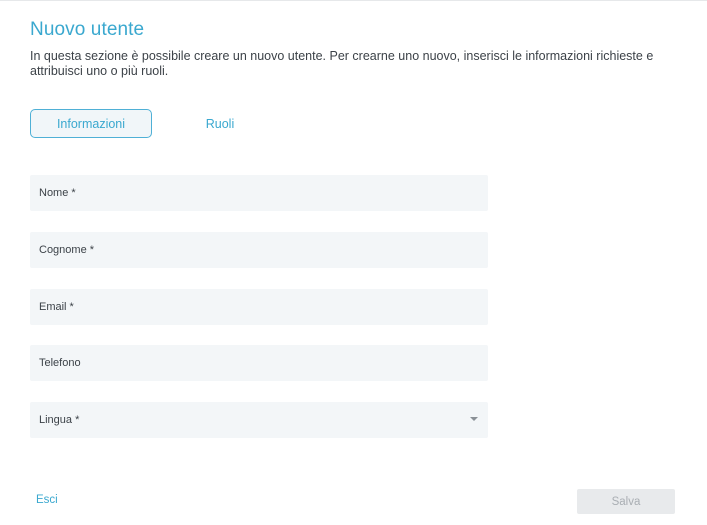  Describe the element at coordinates (259, 363) in the screenshot. I see `telefono-field: Telefono` at that location.